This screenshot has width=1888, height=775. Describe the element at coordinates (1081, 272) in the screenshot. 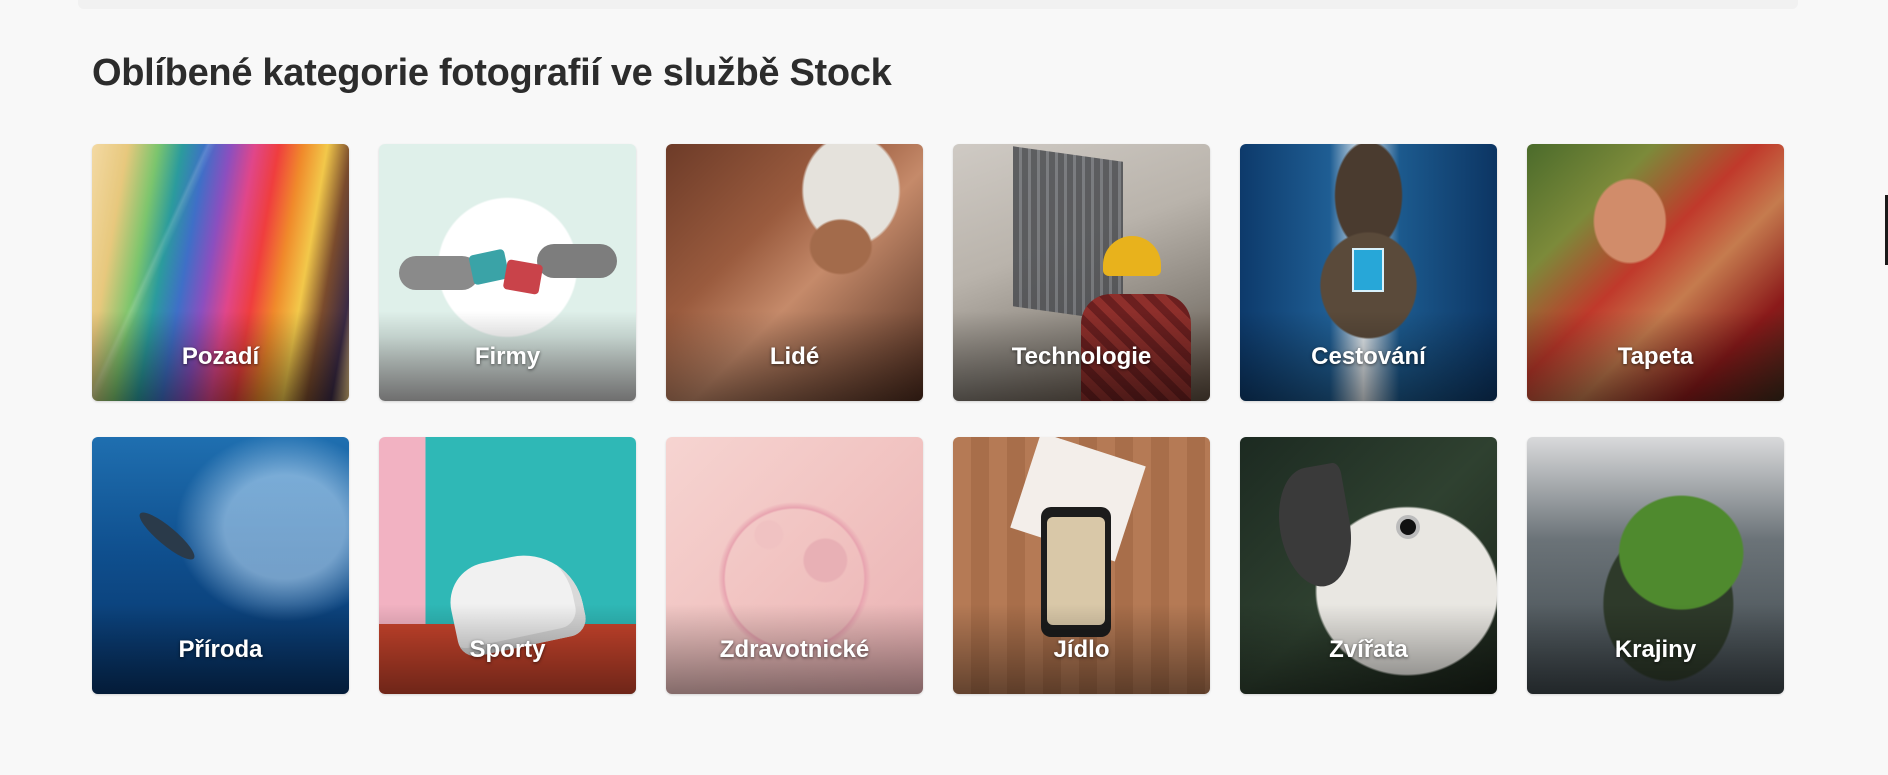

I see `category-tile-technologie: Technologie` at that location.